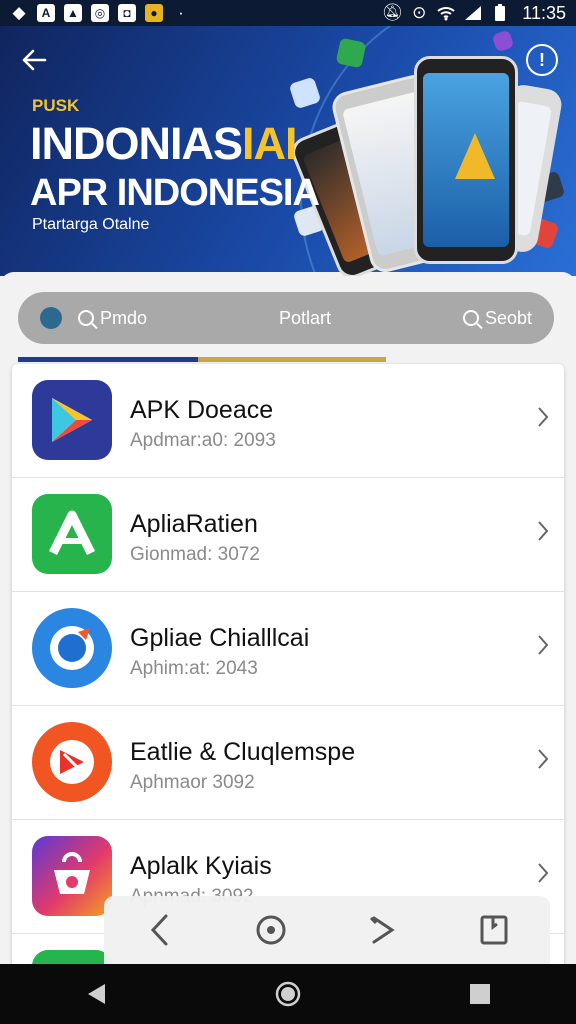 The height and width of the screenshot is (1024, 576). I want to click on list-item: Gpliae Chialllcai Aphim:at: 2043, so click(288, 649).